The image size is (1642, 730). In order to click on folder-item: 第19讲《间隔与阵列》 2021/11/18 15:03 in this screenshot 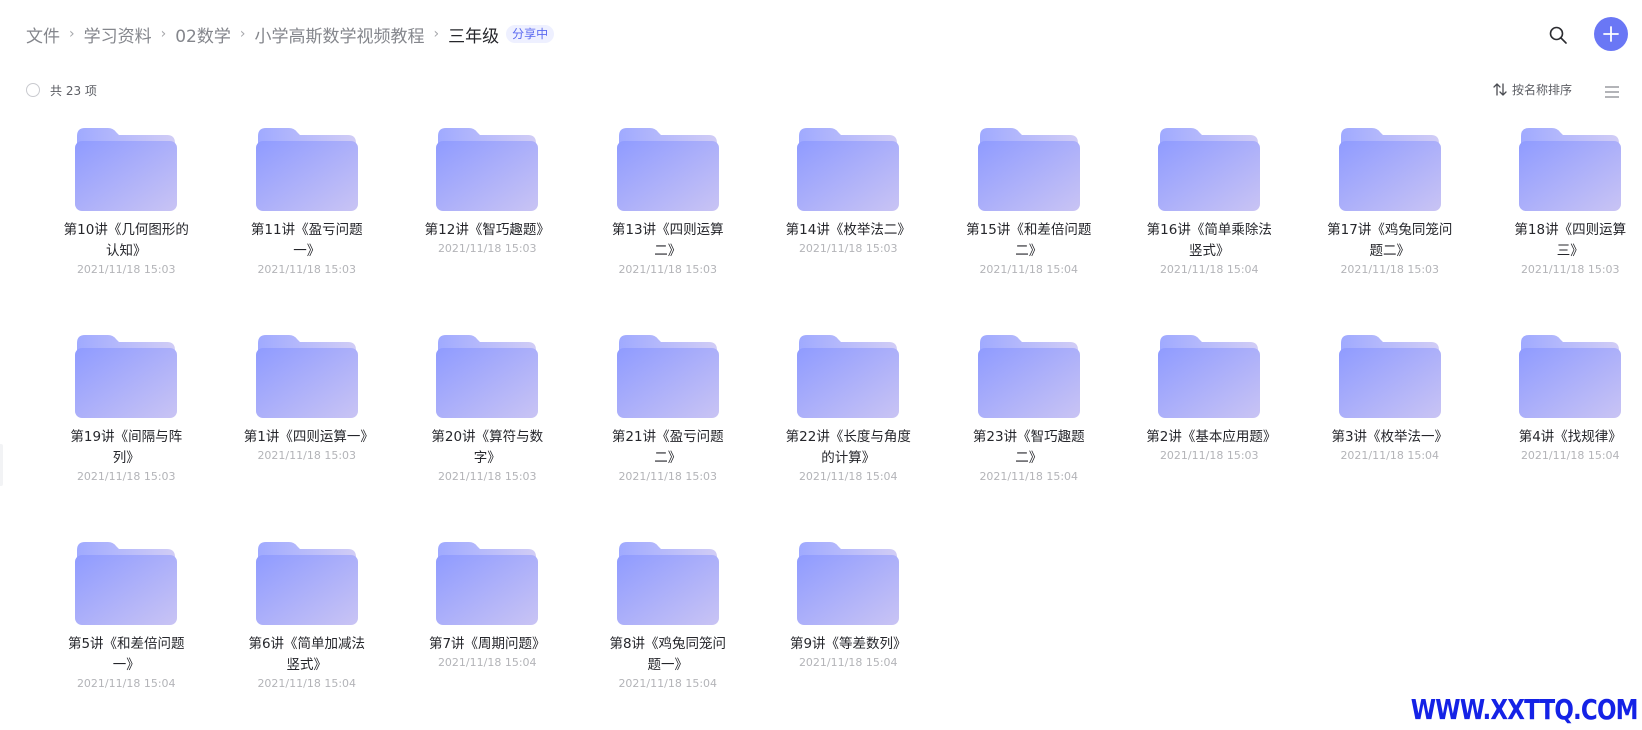, I will do `click(126, 436)`.